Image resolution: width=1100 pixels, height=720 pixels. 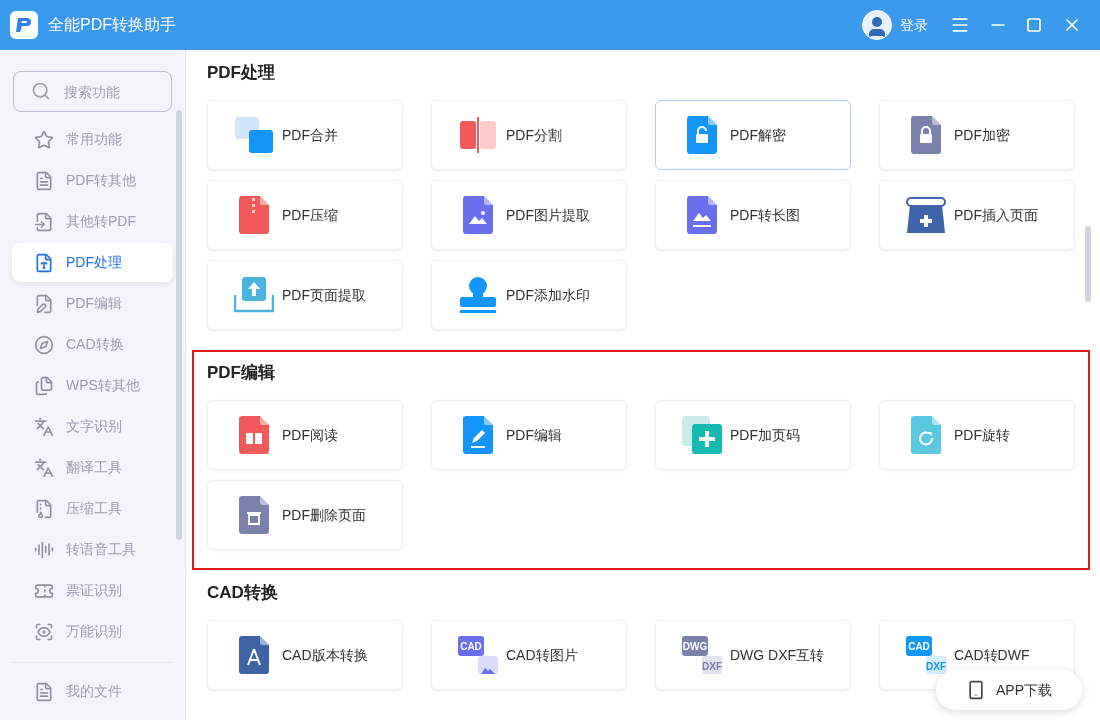 I want to click on zip-file-icon, so click(x=254, y=215).